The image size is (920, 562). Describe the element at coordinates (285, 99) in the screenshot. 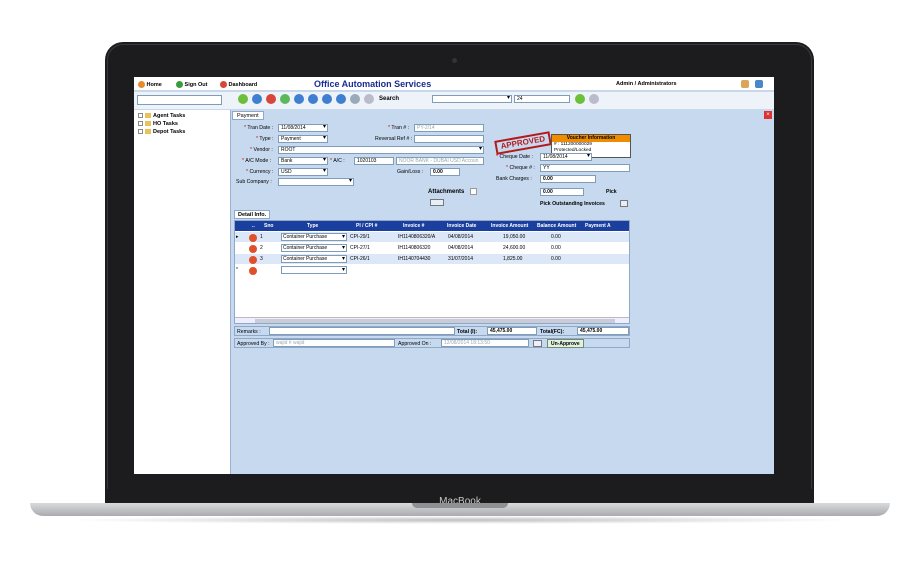

I see `refresh-icon` at that location.